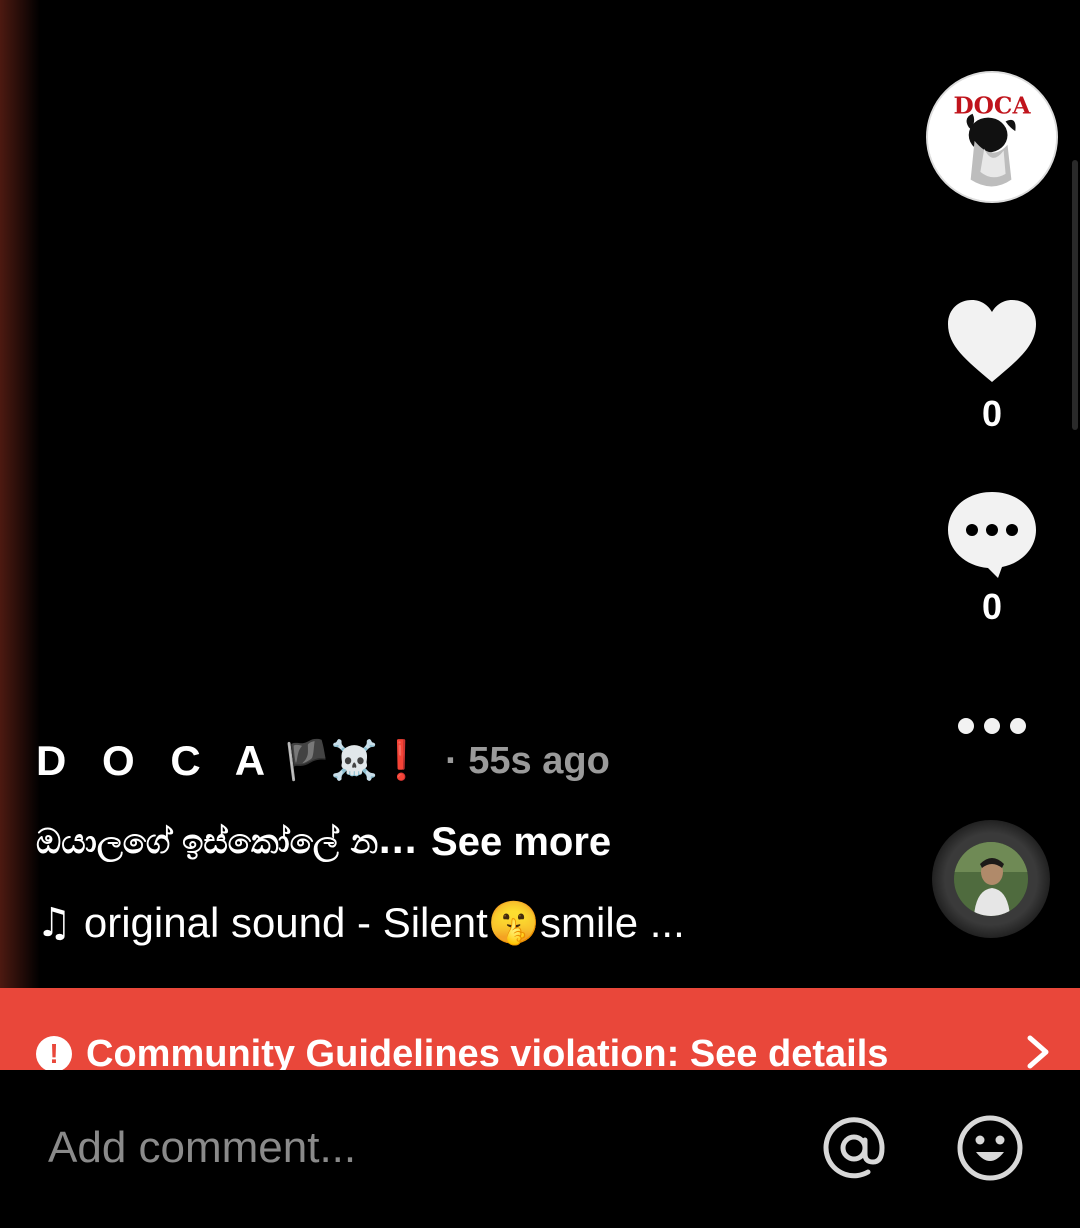 This screenshot has width=1080, height=1228. What do you see at coordinates (992, 606) in the screenshot?
I see `comment-count: 0` at bounding box center [992, 606].